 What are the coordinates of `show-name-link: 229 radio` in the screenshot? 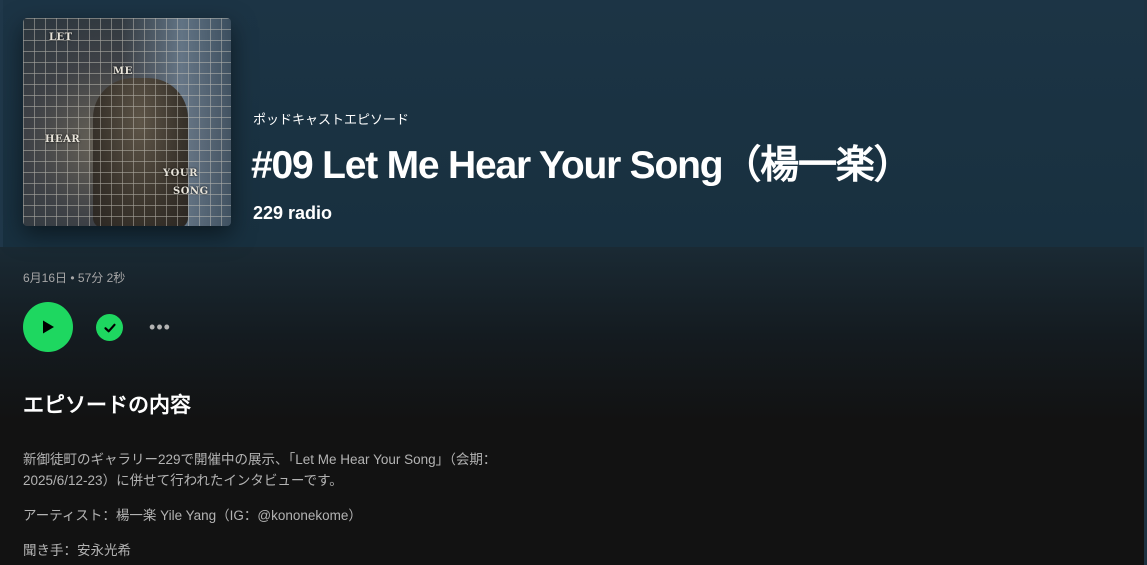 It's located at (292, 213).